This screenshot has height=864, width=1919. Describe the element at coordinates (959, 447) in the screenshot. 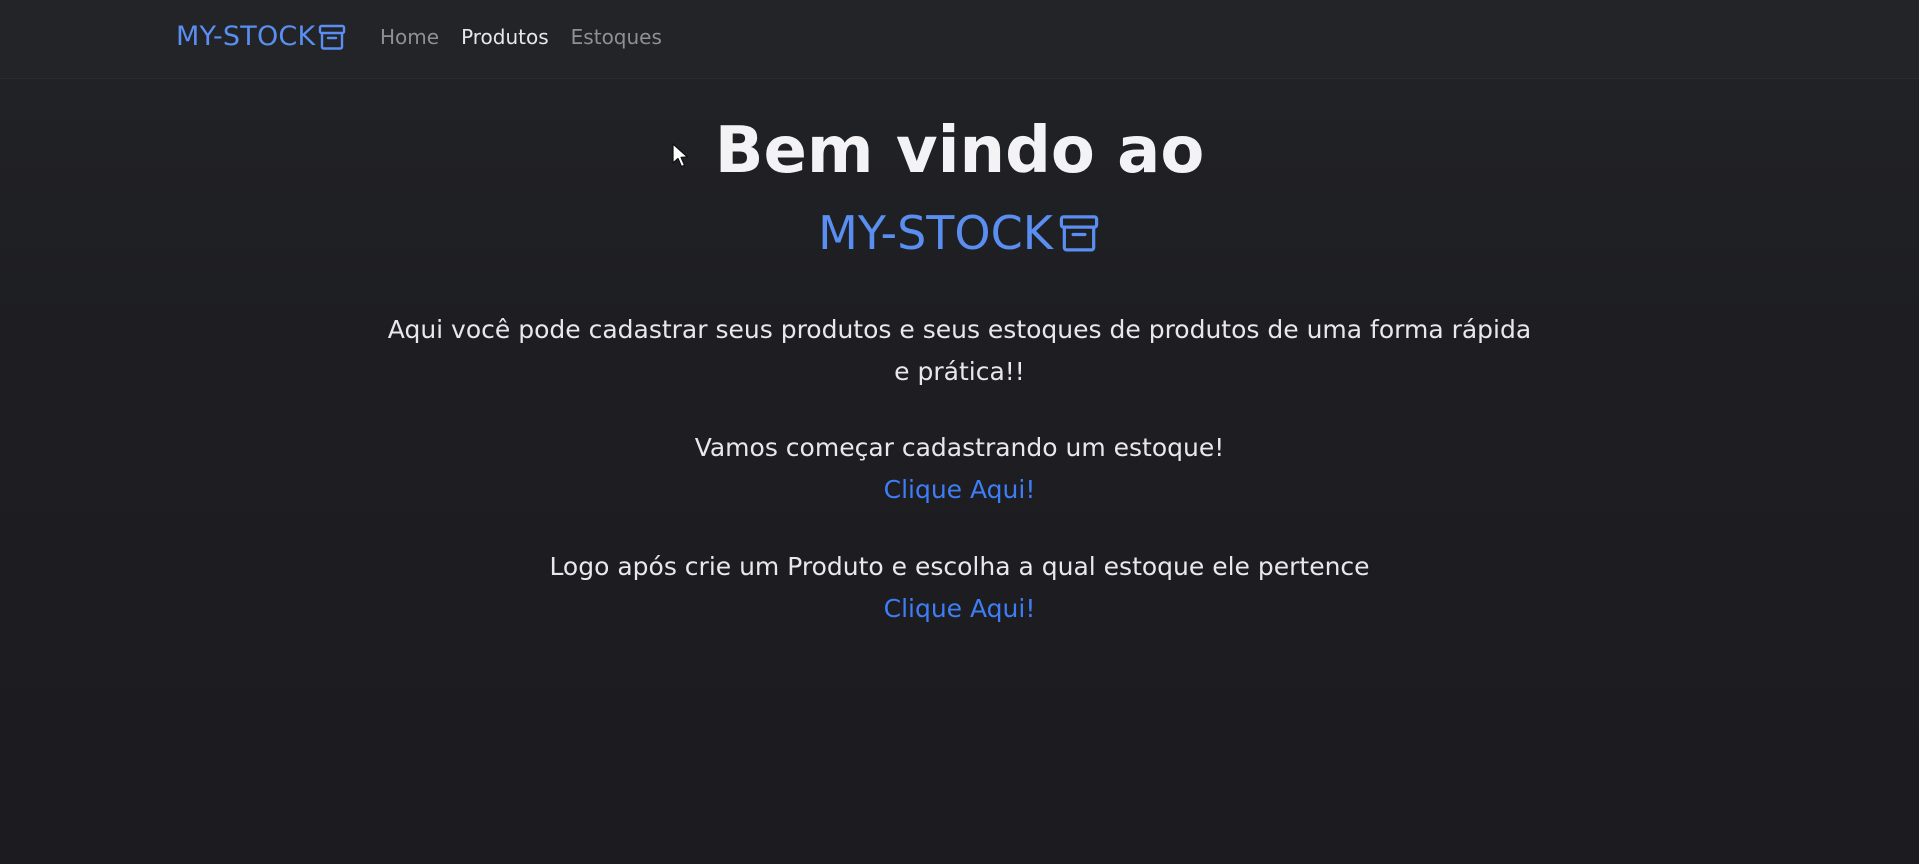

I see `step-1-text: Vamos começar cadastrando um estoque!` at that location.